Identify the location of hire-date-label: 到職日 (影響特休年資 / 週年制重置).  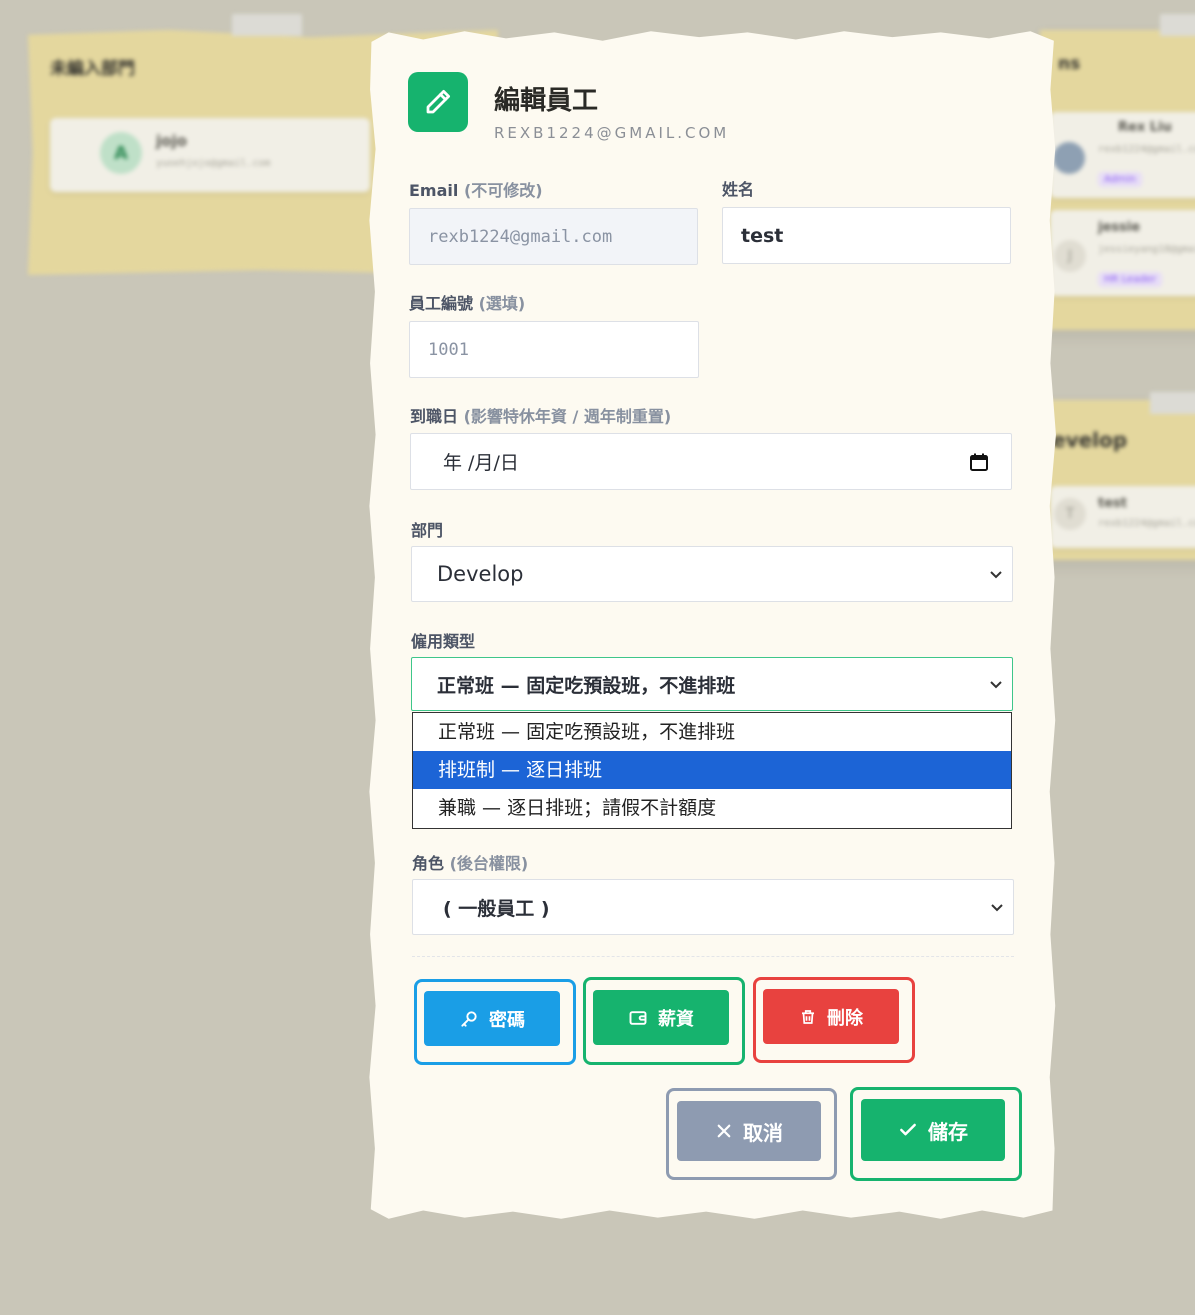
(540, 415).